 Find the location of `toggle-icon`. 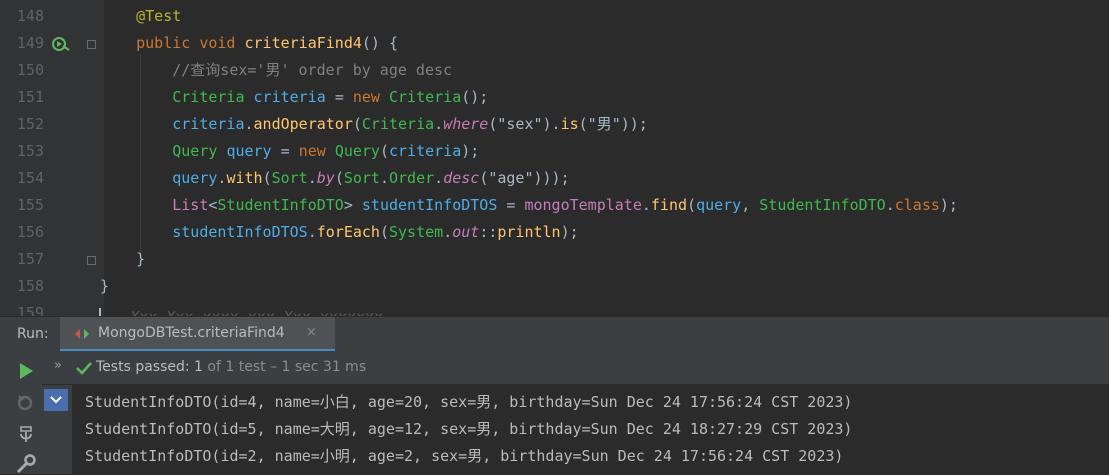

toggle-icon is located at coordinates (26, 434).